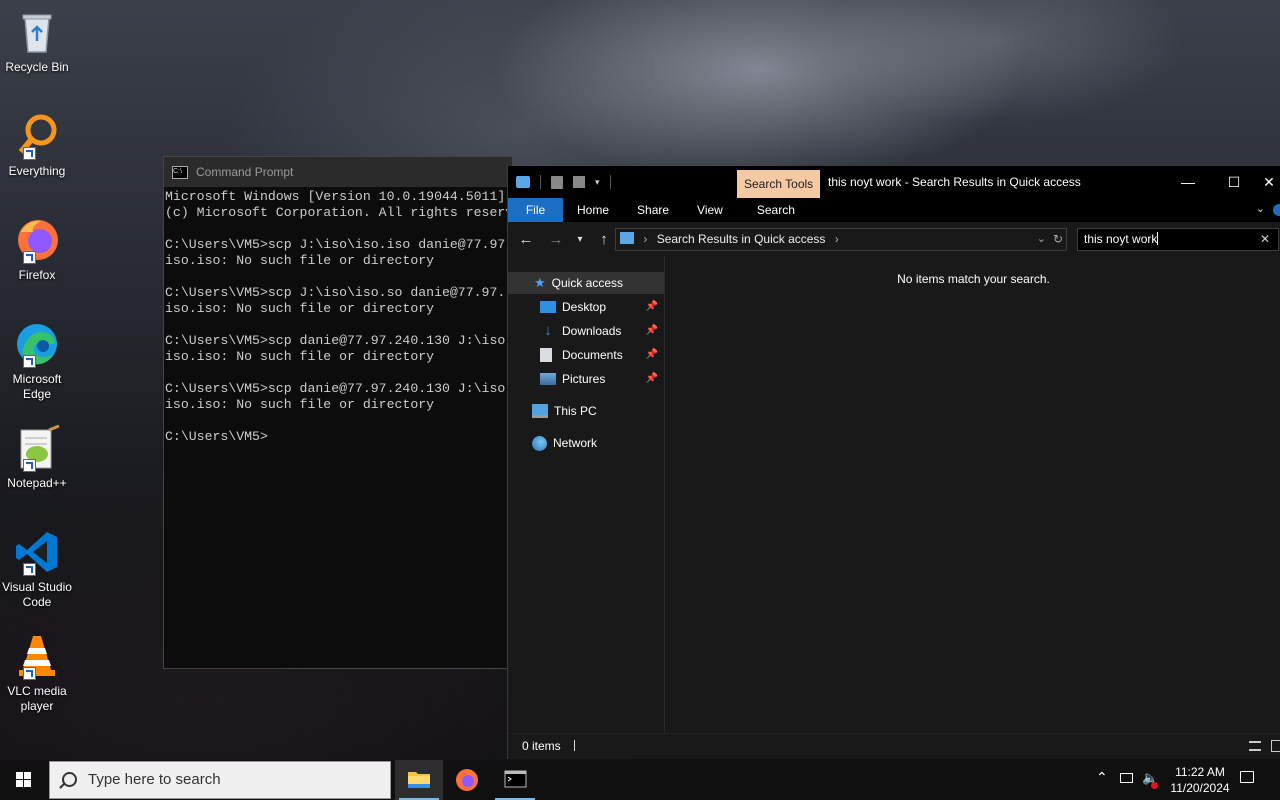 Image resolution: width=1280 pixels, height=800 pixels. What do you see at coordinates (653, 210) in the screenshot?
I see `tab-share: Share` at bounding box center [653, 210].